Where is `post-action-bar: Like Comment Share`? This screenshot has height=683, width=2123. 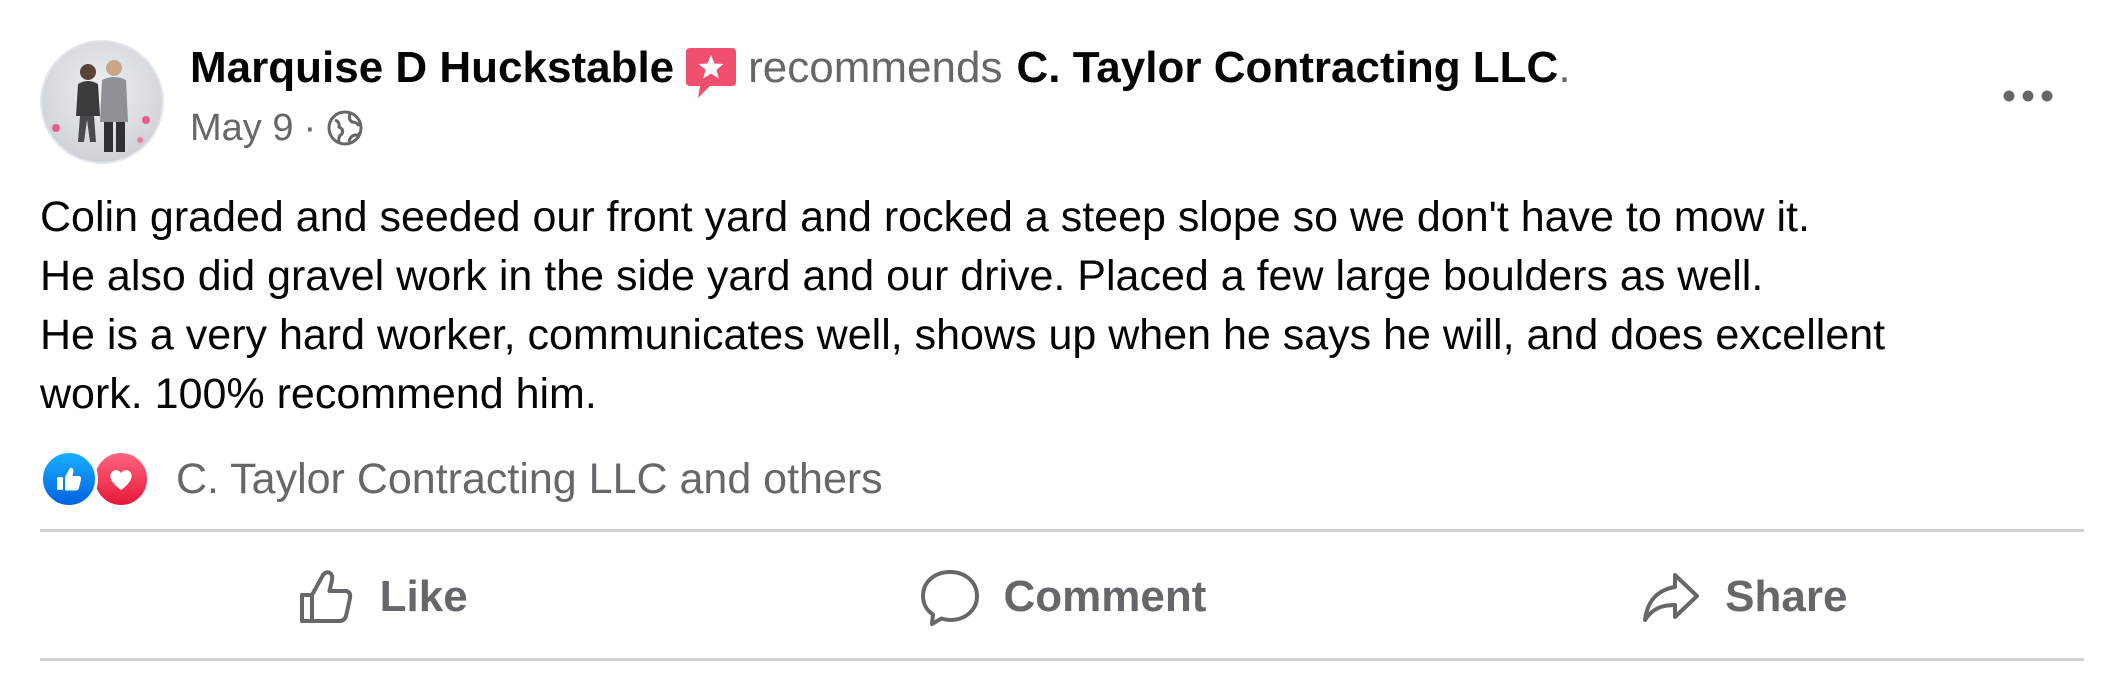 post-action-bar: Like Comment Share is located at coordinates (1062, 597).